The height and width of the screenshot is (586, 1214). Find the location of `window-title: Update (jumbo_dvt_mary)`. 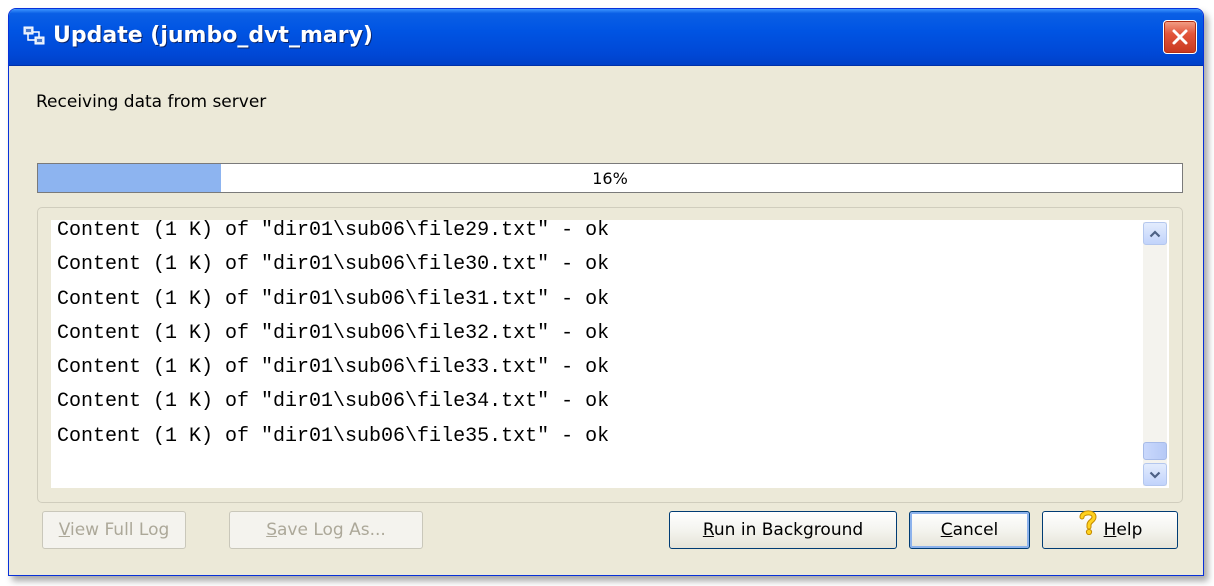

window-title: Update (jumbo_dvt_mary) is located at coordinates (213, 35).